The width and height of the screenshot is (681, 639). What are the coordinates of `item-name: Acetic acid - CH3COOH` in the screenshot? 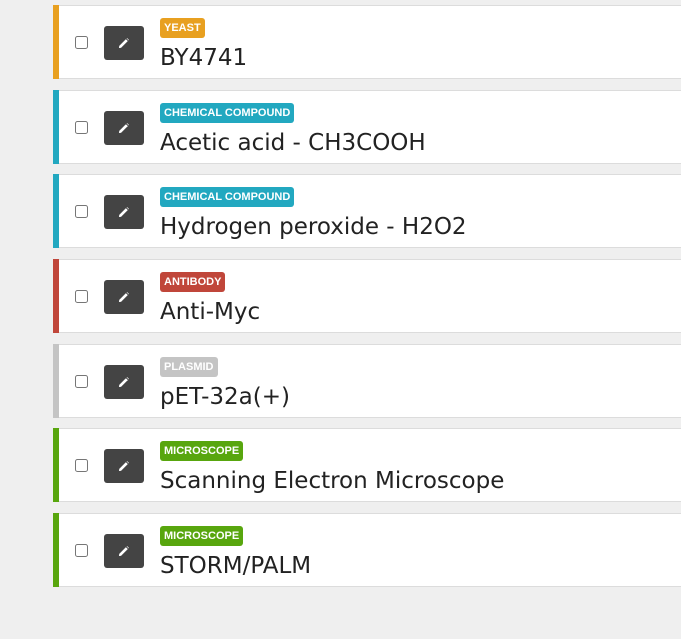 It's located at (293, 143).